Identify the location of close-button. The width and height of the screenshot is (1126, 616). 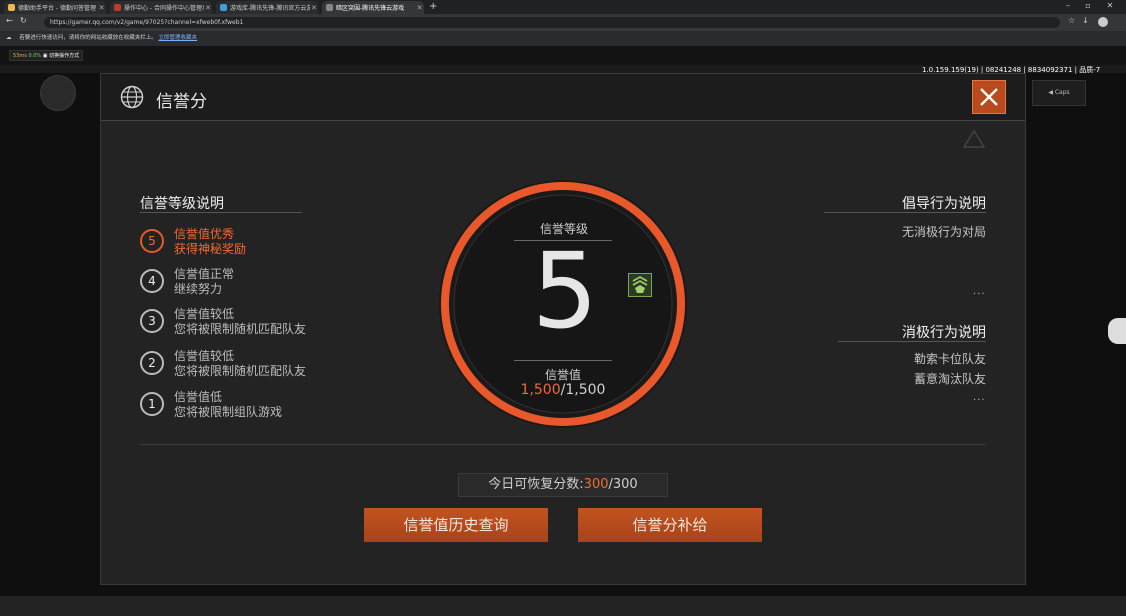
(989, 97).